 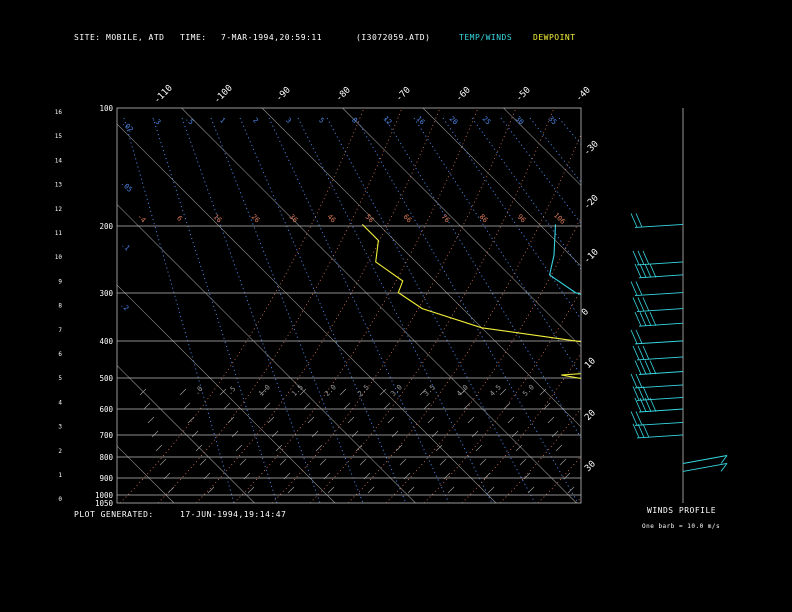 What do you see at coordinates (59, 233) in the screenshot?
I see `height-tick-label: 11` at bounding box center [59, 233].